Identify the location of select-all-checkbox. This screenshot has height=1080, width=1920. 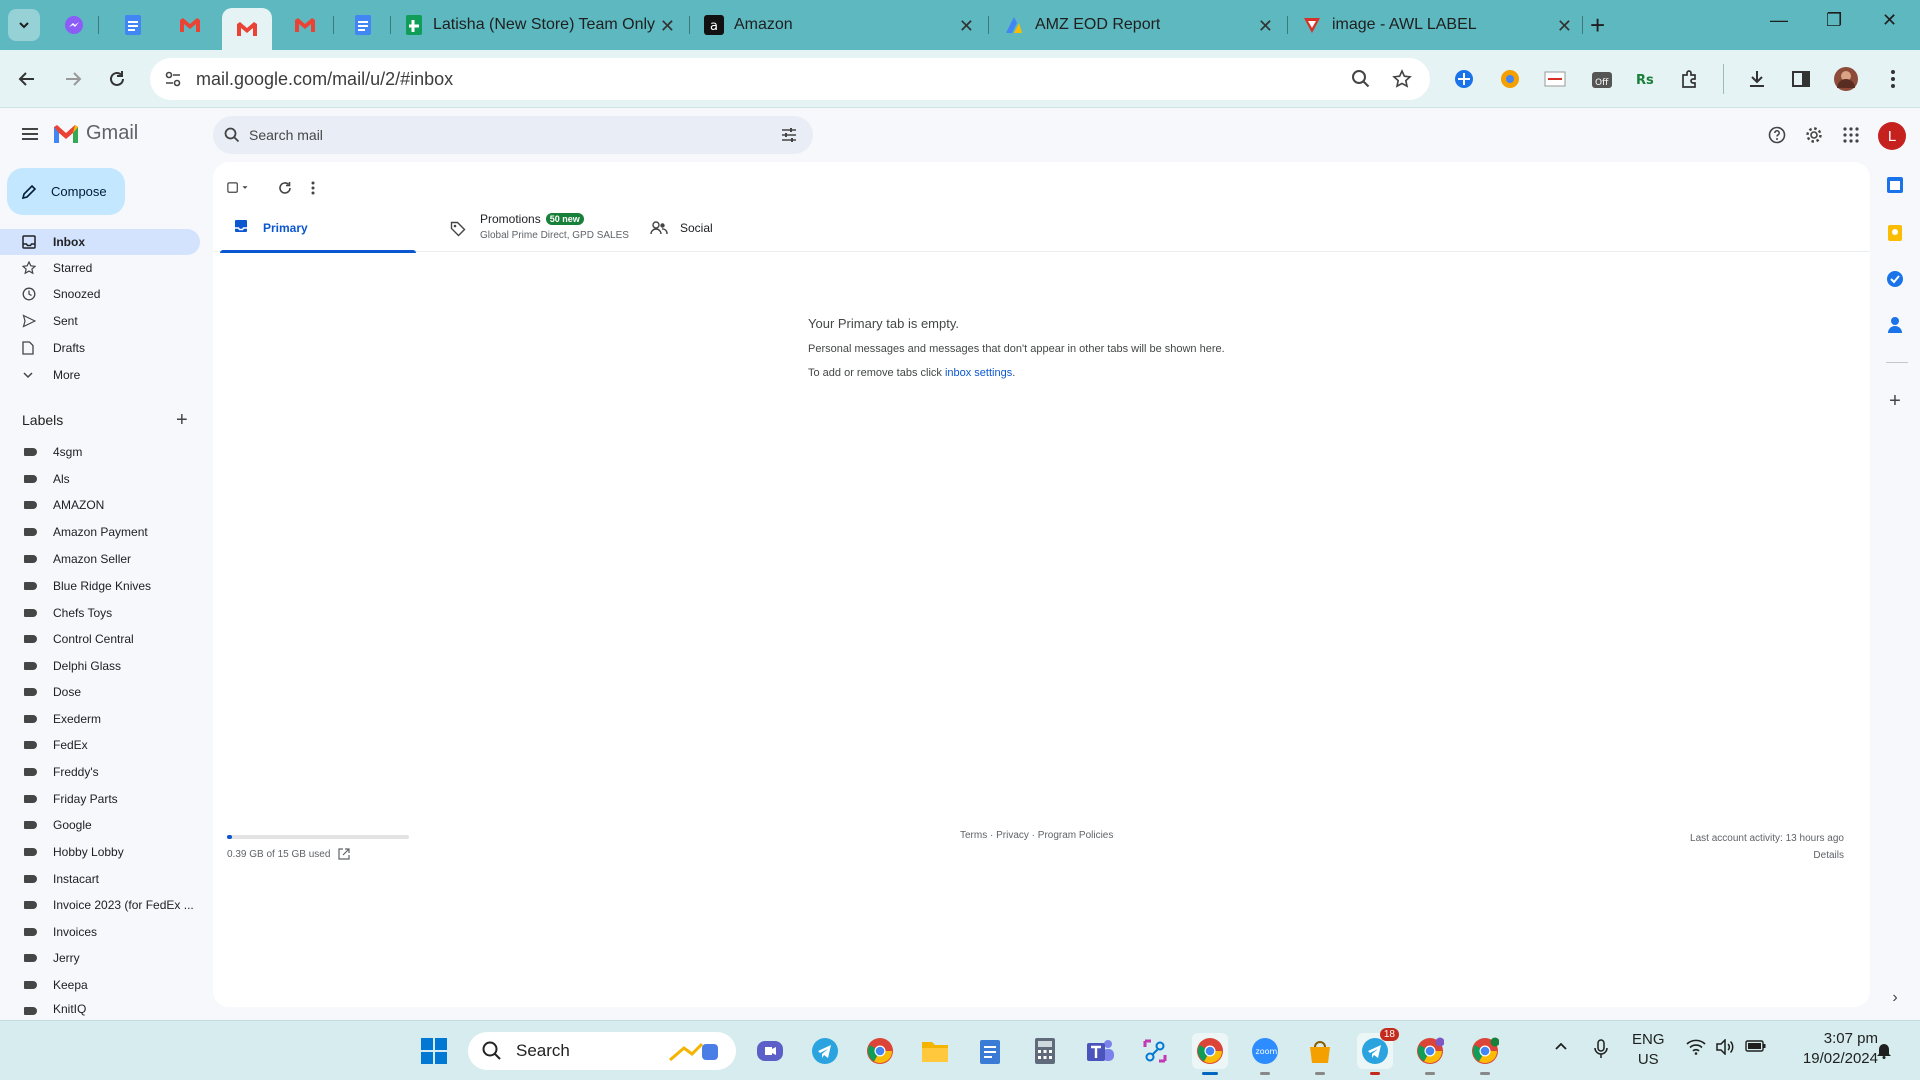
(239, 188).